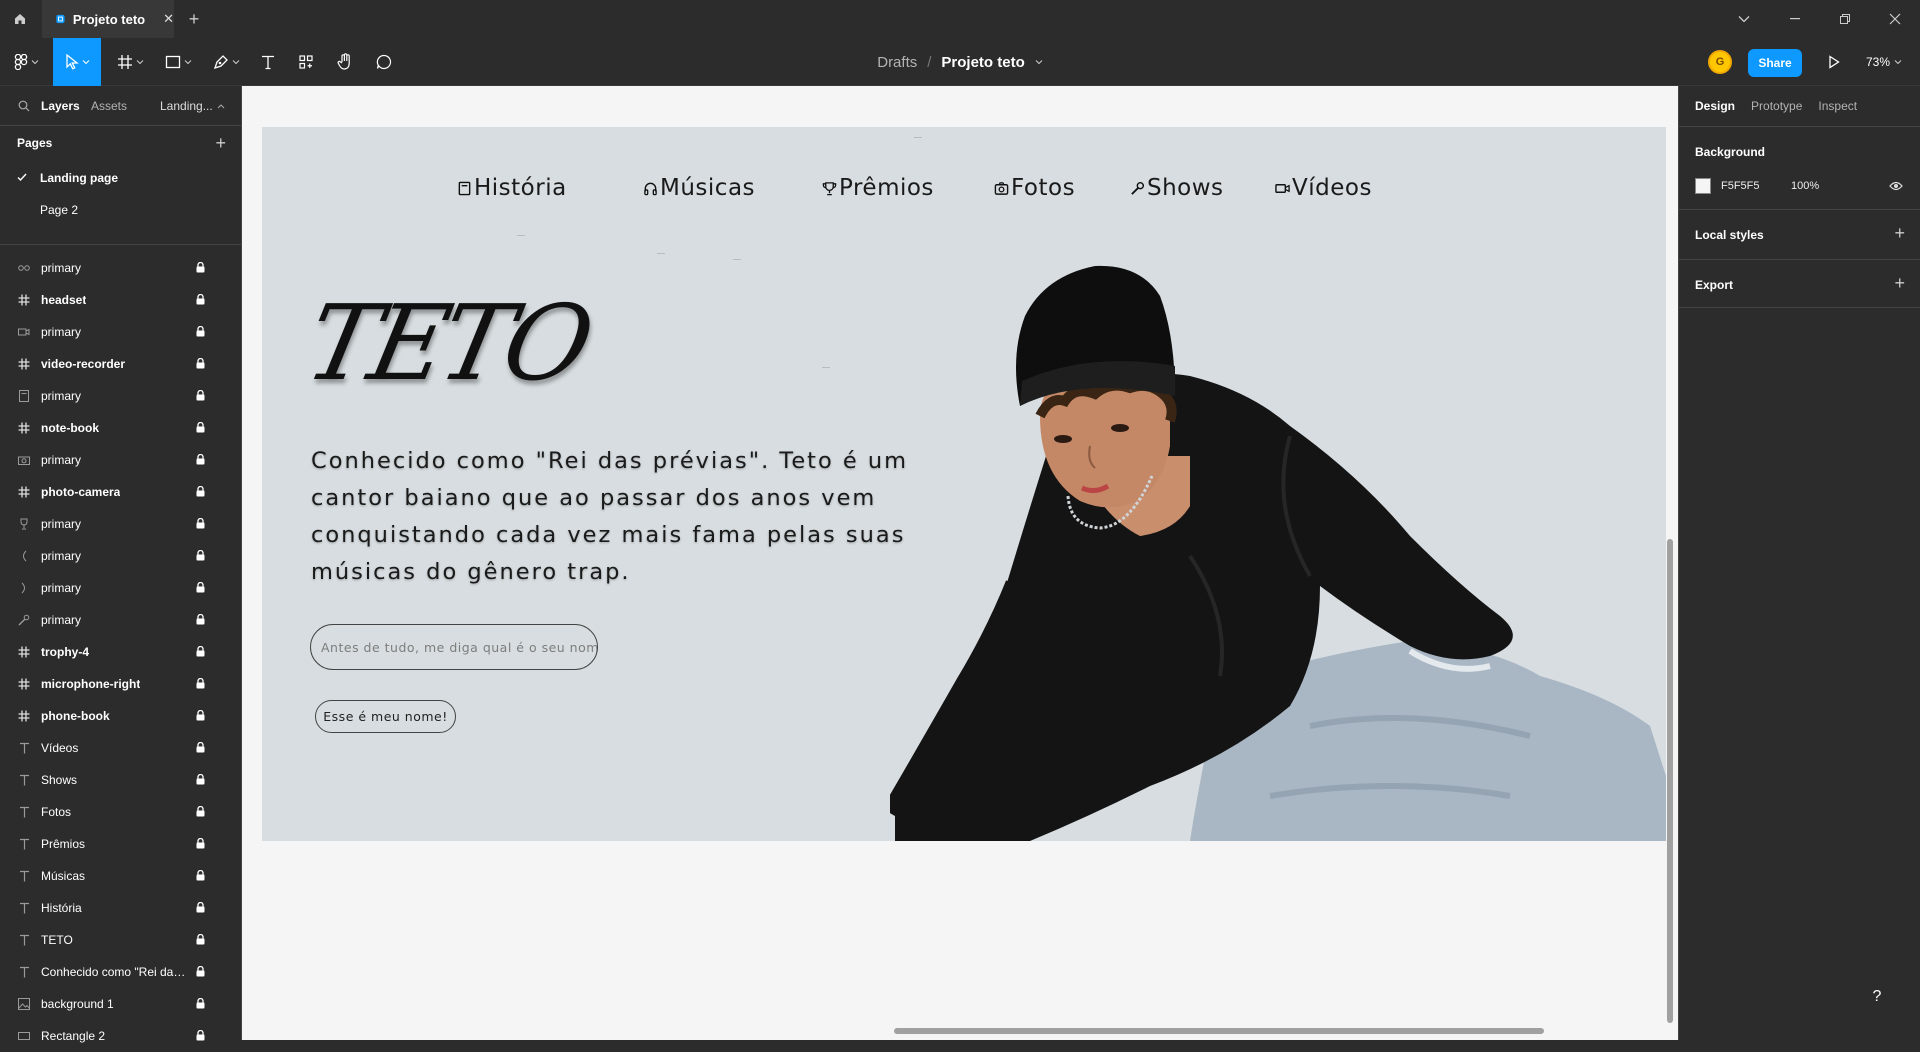  What do you see at coordinates (121, 908) in the screenshot?
I see `layer-row: História` at bounding box center [121, 908].